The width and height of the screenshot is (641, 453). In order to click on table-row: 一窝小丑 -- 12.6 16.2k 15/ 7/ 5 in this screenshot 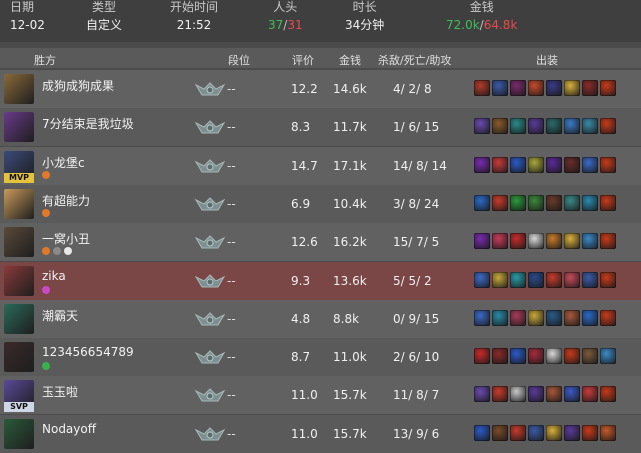, I will do `click(320, 242)`.